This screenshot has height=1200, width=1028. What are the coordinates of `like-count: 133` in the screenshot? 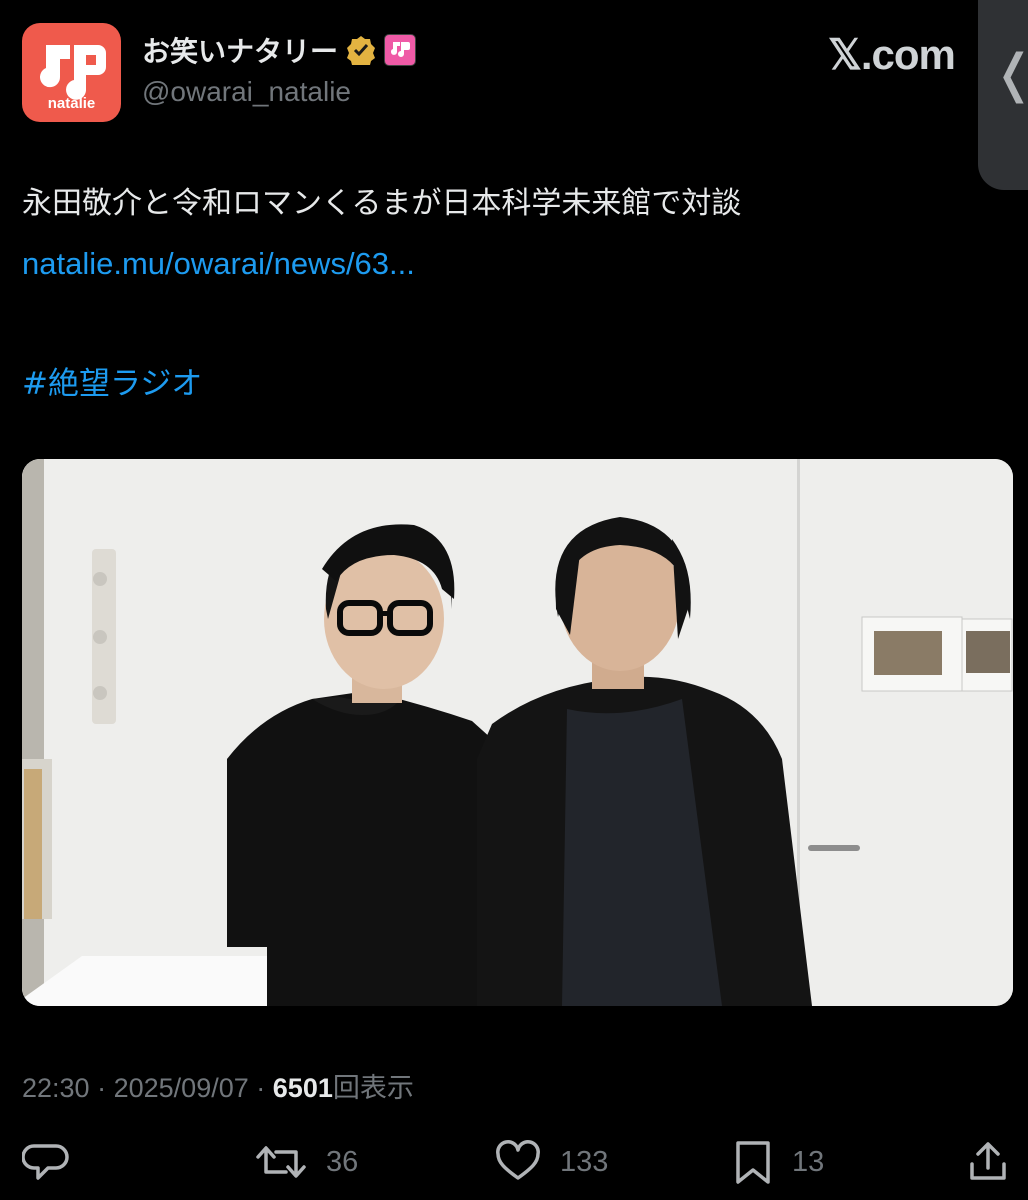 It's located at (584, 1161).